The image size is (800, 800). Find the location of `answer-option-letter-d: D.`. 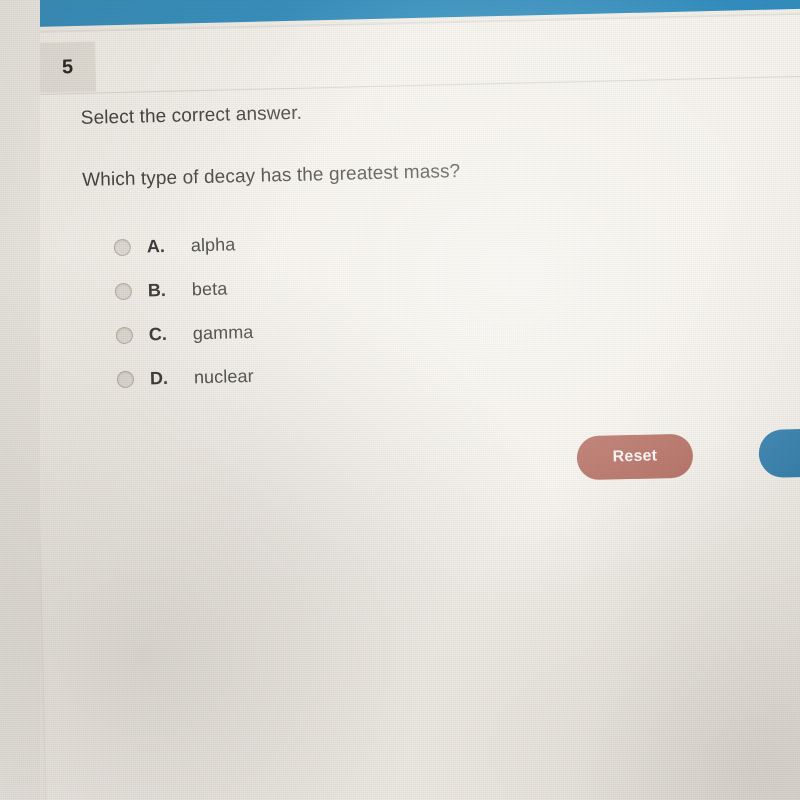

answer-option-letter-d: D. is located at coordinates (159, 377).